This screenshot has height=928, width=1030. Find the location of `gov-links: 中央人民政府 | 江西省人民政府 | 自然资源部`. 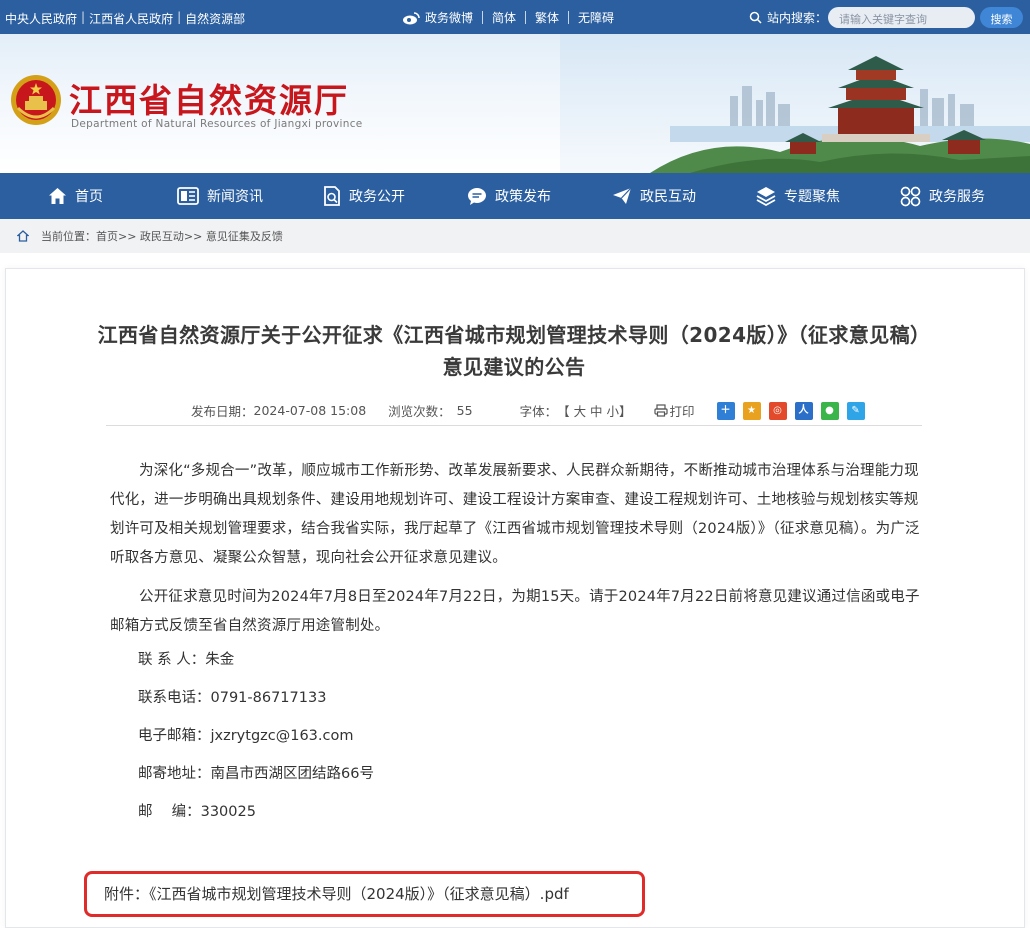

gov-links: 中央人民政府 | 江西省人民政府 | 自然资源部 is located at coordinates (125, 18).